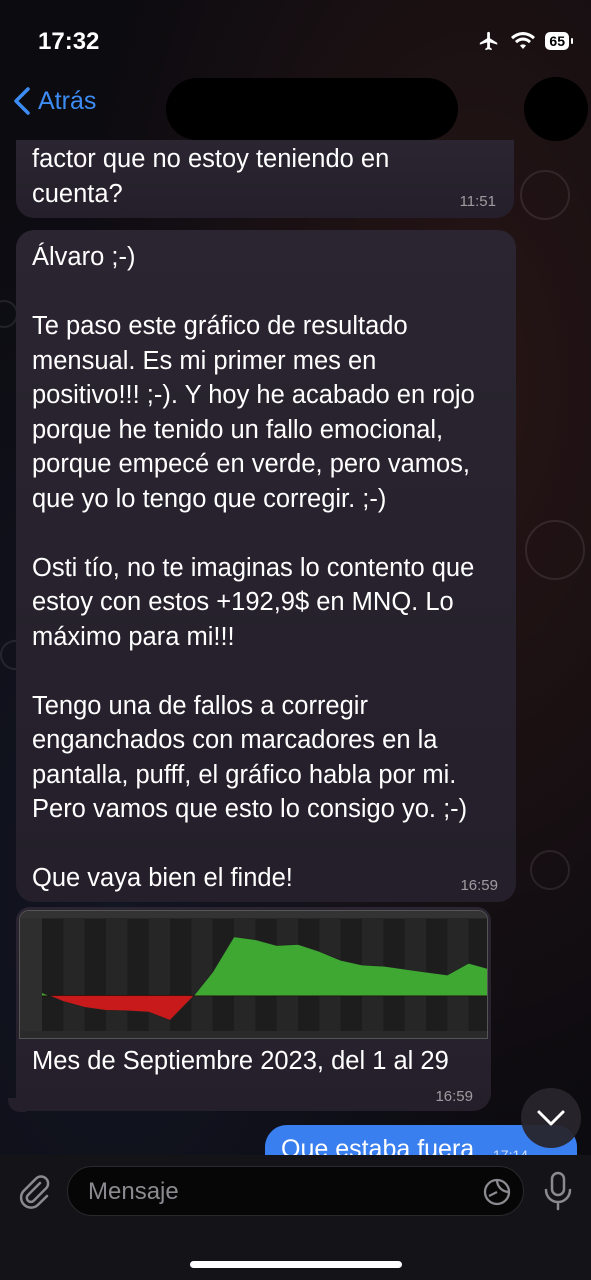  Describe the element at coordinates (489, 41) in the screenshot. I see `airplane-mode-icon` at that location.